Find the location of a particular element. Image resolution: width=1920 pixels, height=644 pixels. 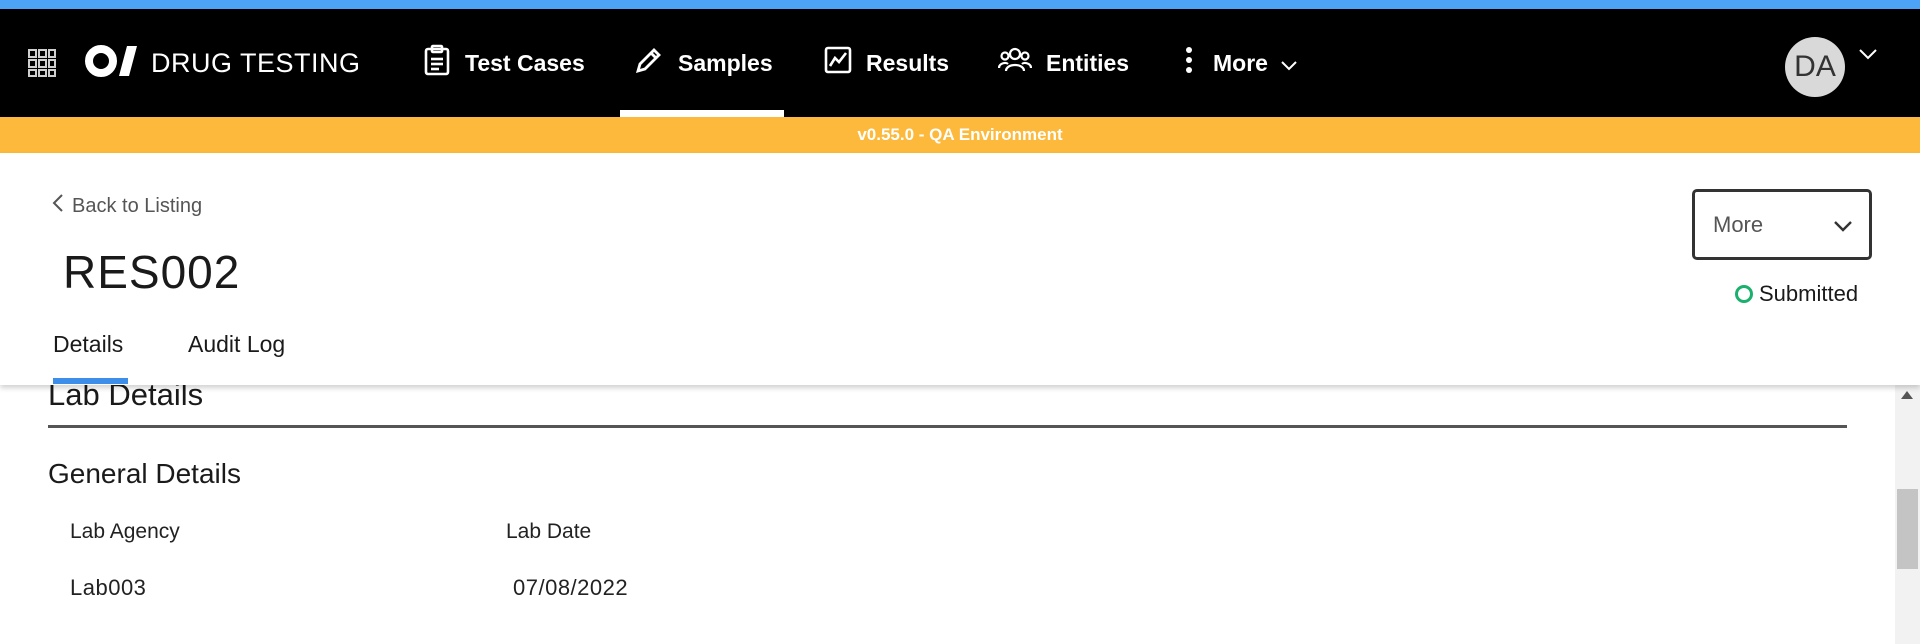

nav-active-indicator is located at coordinates (702, 113).